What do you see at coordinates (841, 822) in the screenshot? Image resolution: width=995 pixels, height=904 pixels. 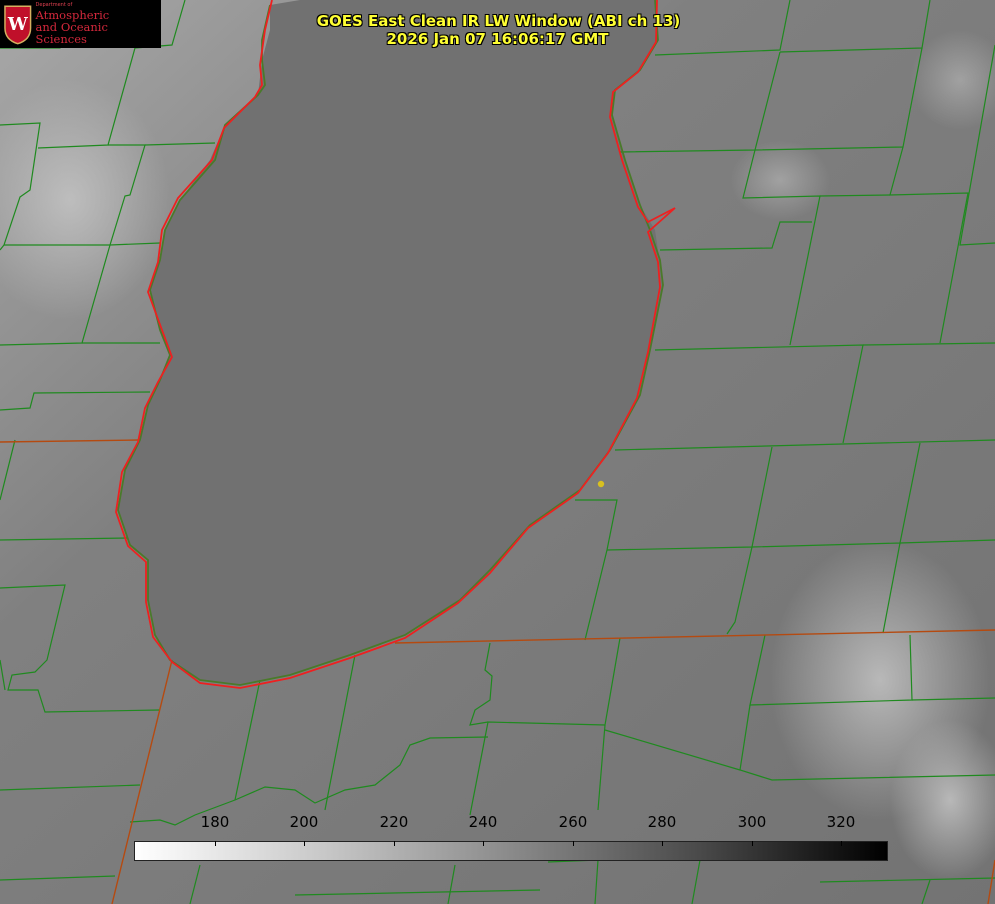 I see `colorbar-tick-label: 320` at bounding box center [841, 822].